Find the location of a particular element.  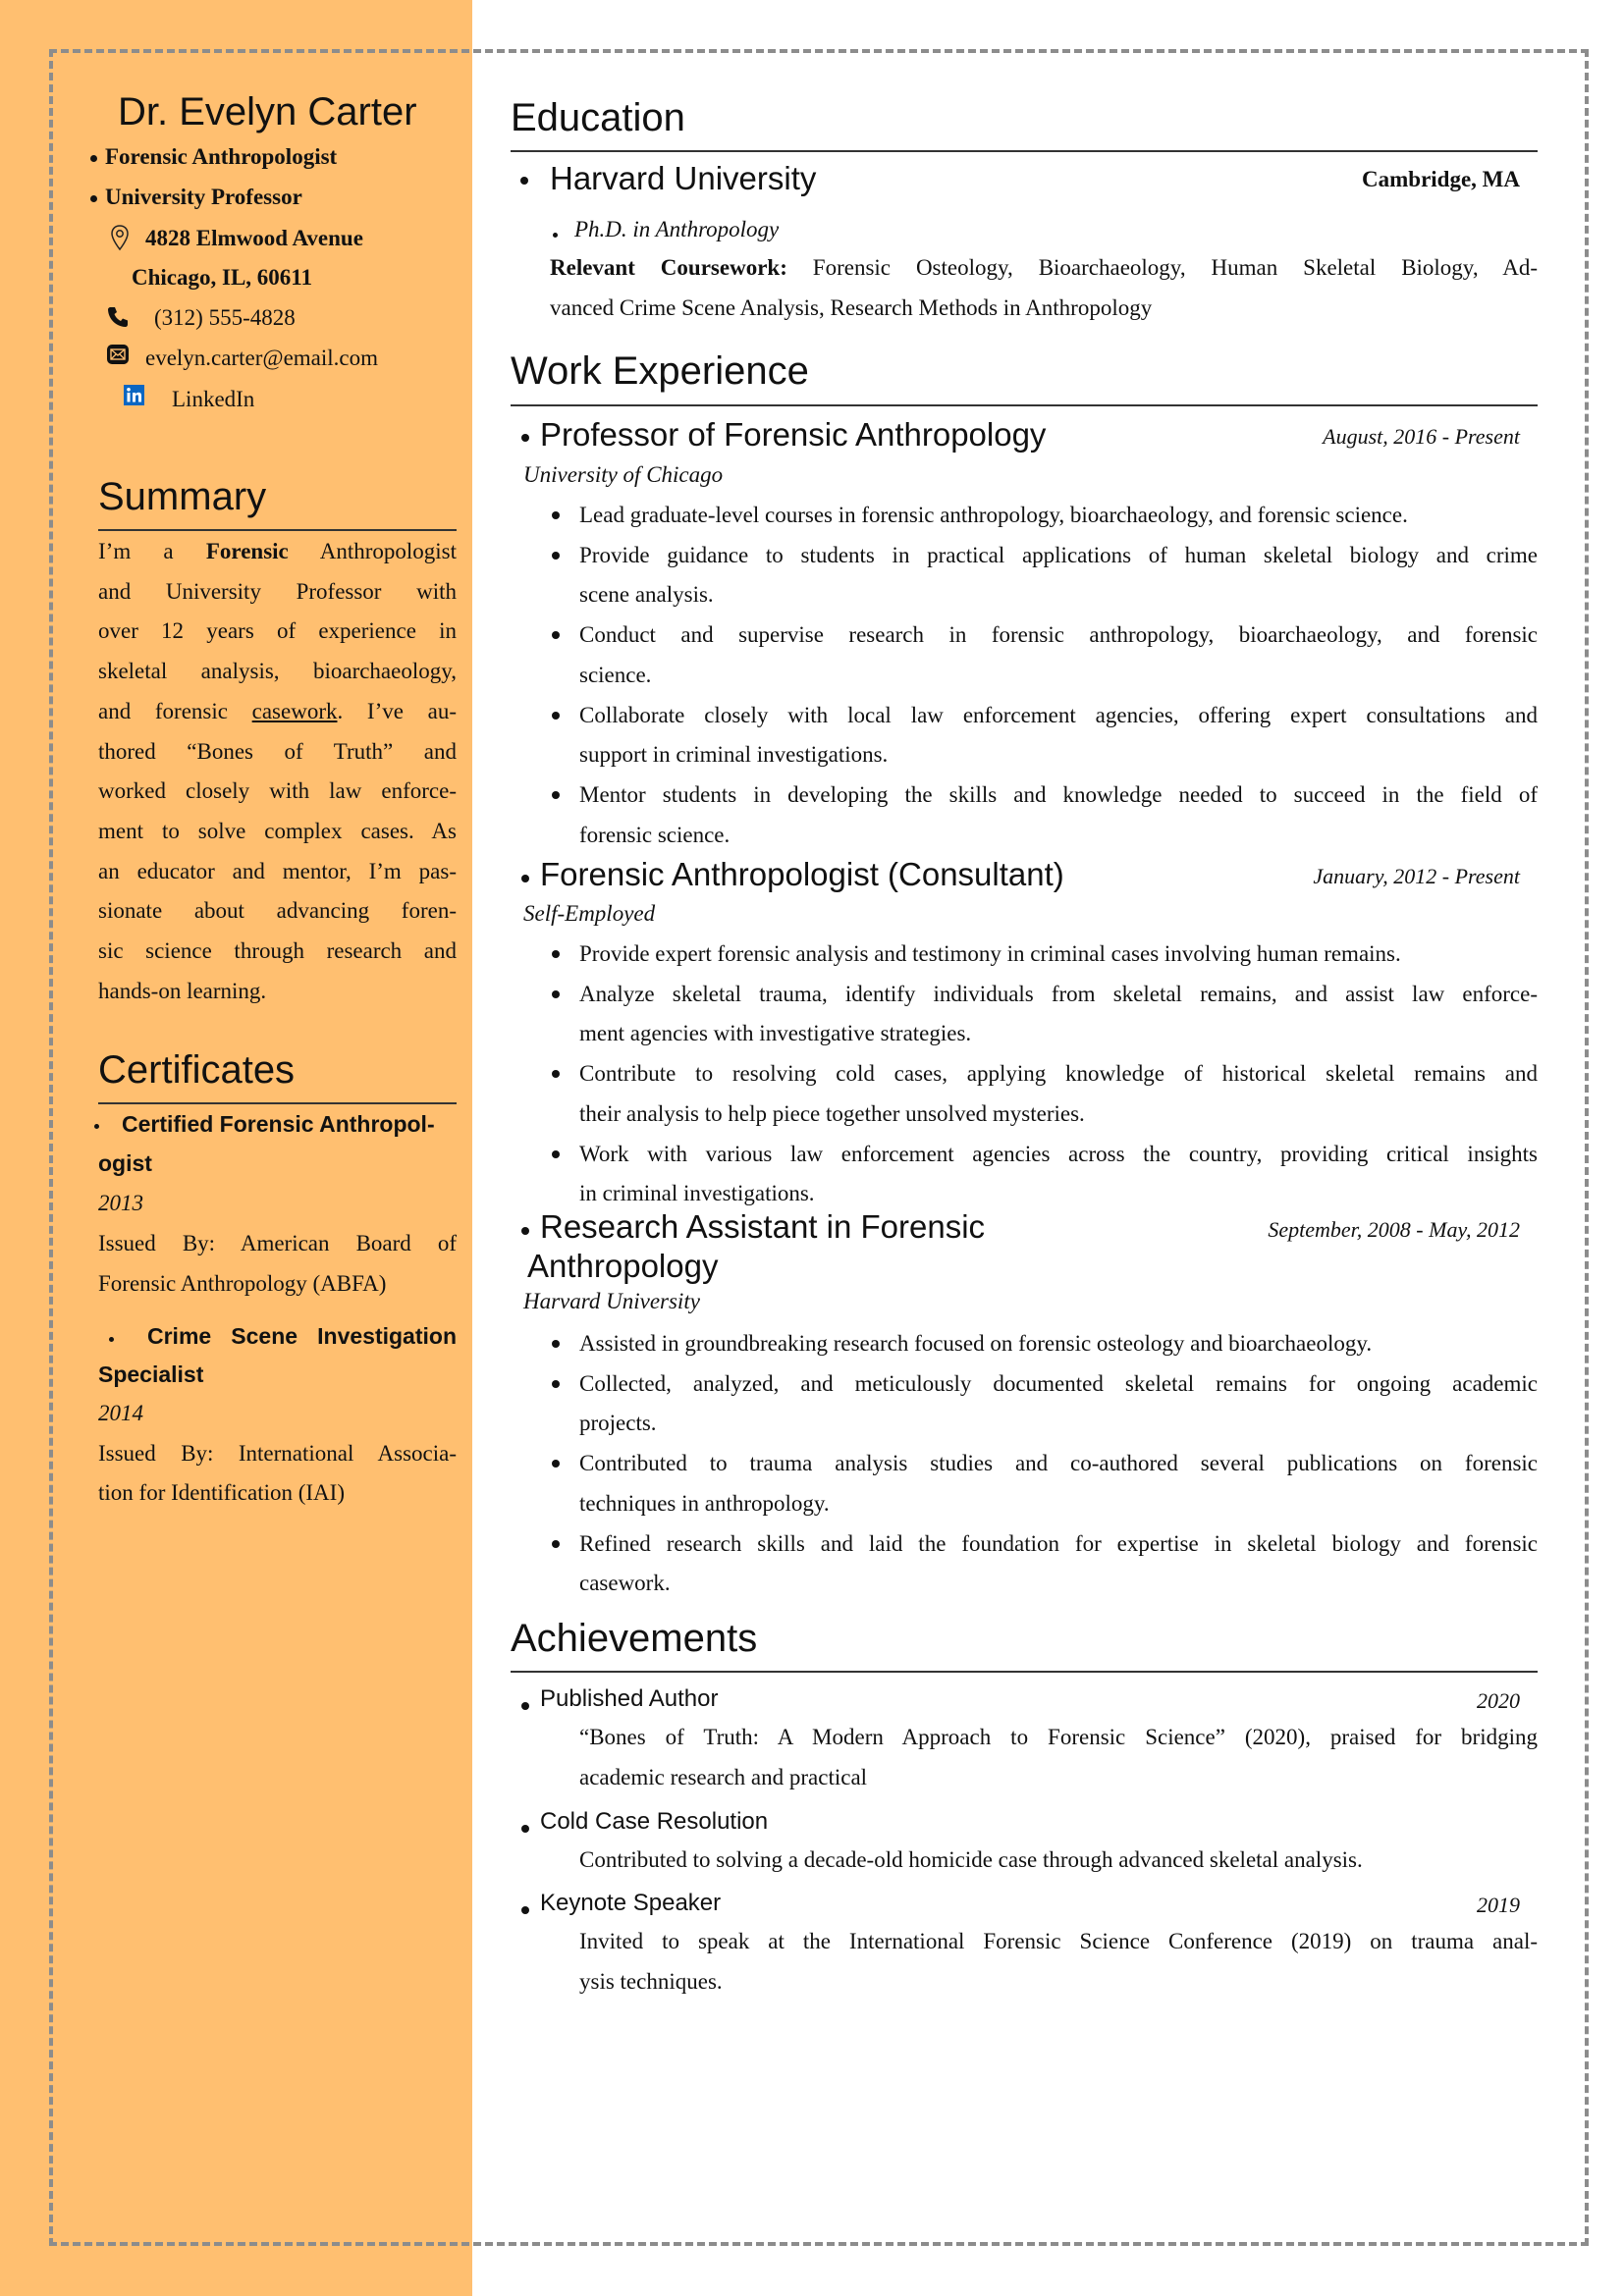

achievement-title: Published Author is located at coordinates (629, 1698).